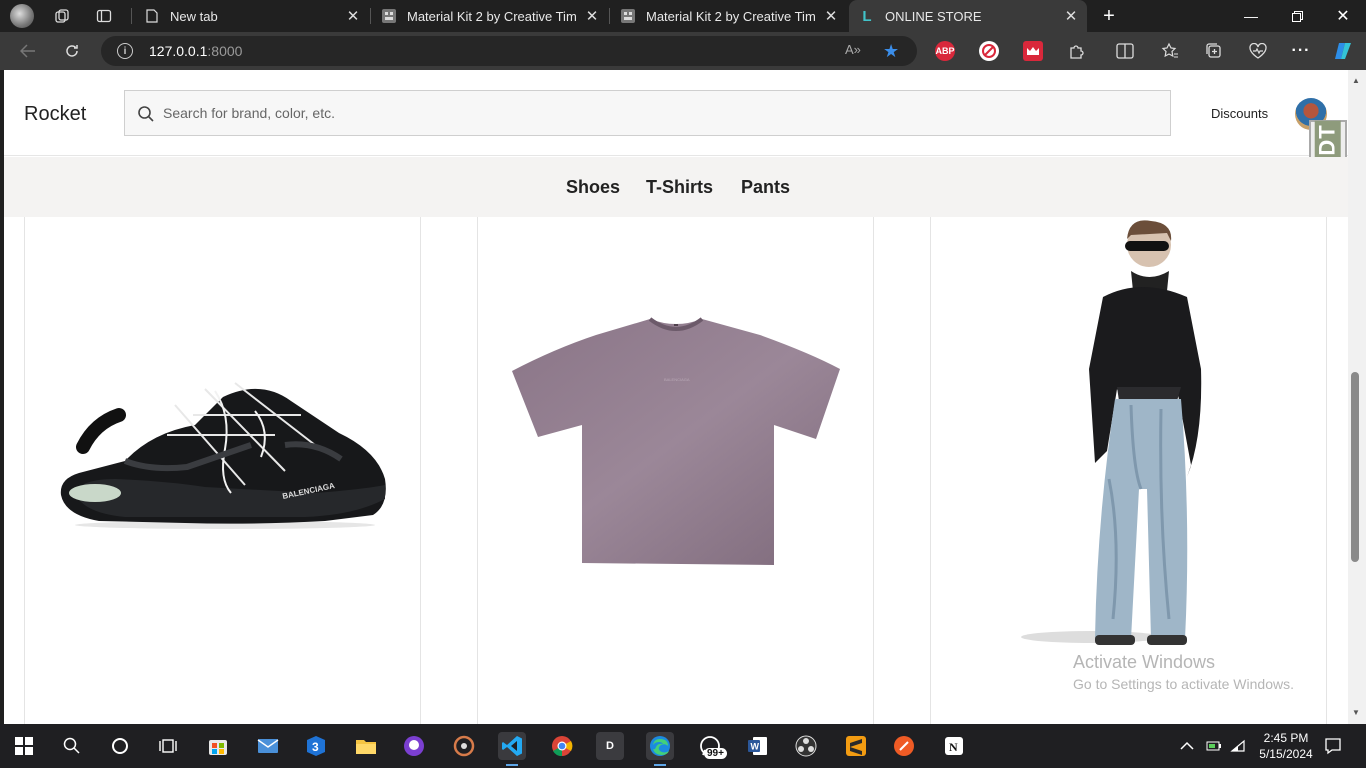 This screenshot has width=1366, height=768. Describe the element at coordinates (218, 746) in the screenshot. I see `microsoft-store-icon` at that location.